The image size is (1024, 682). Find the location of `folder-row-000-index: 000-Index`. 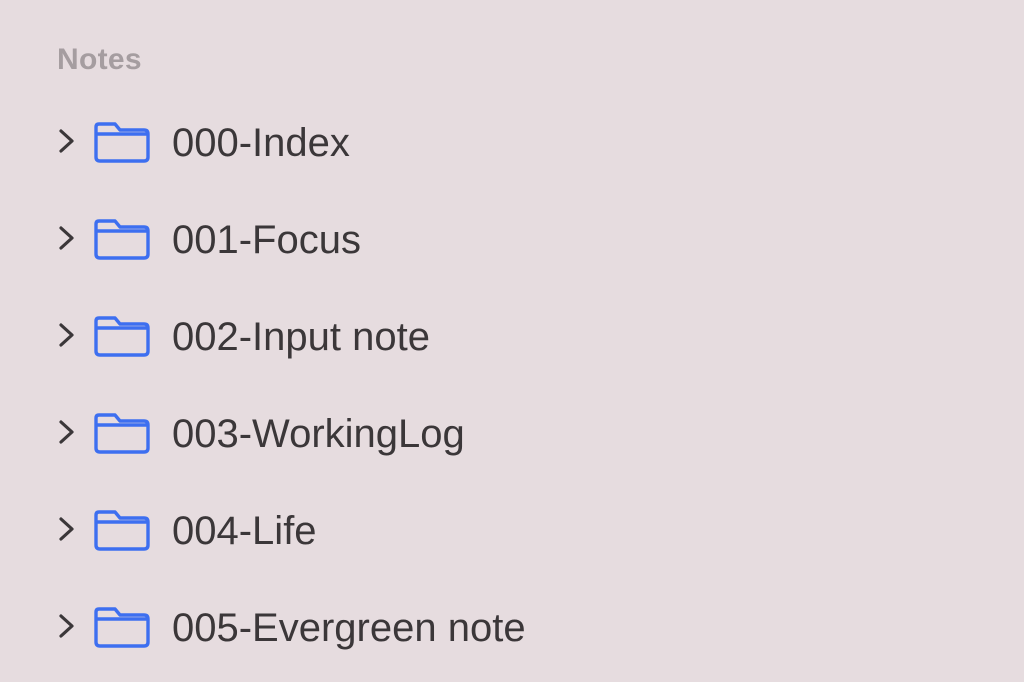

folder-row-000-index: 000-Index is located at coordinates (512, 145).